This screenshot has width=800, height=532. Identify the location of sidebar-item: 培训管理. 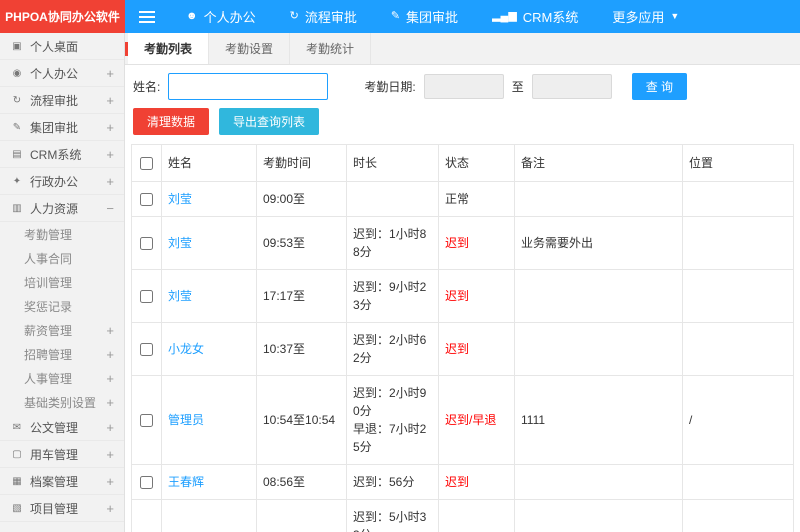
(62, 282).